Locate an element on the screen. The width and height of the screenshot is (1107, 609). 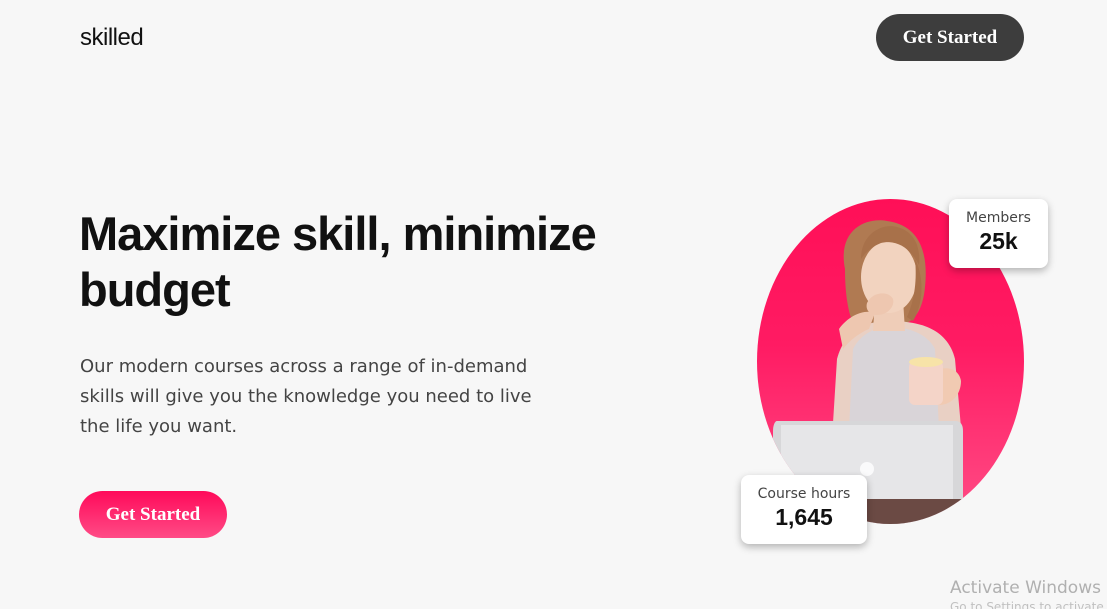
windows-activation-watermark: Activate Windows is located at coordinates (1025, 588).